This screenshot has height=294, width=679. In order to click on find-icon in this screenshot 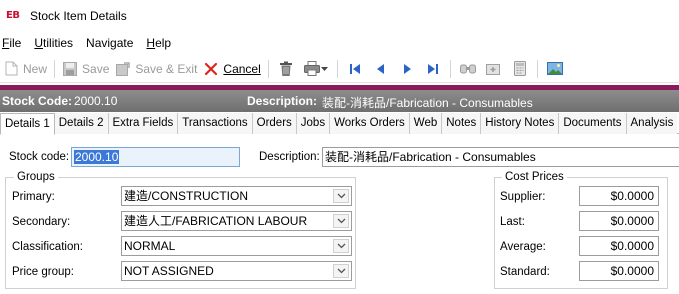, I will do `click(468, 69)`.